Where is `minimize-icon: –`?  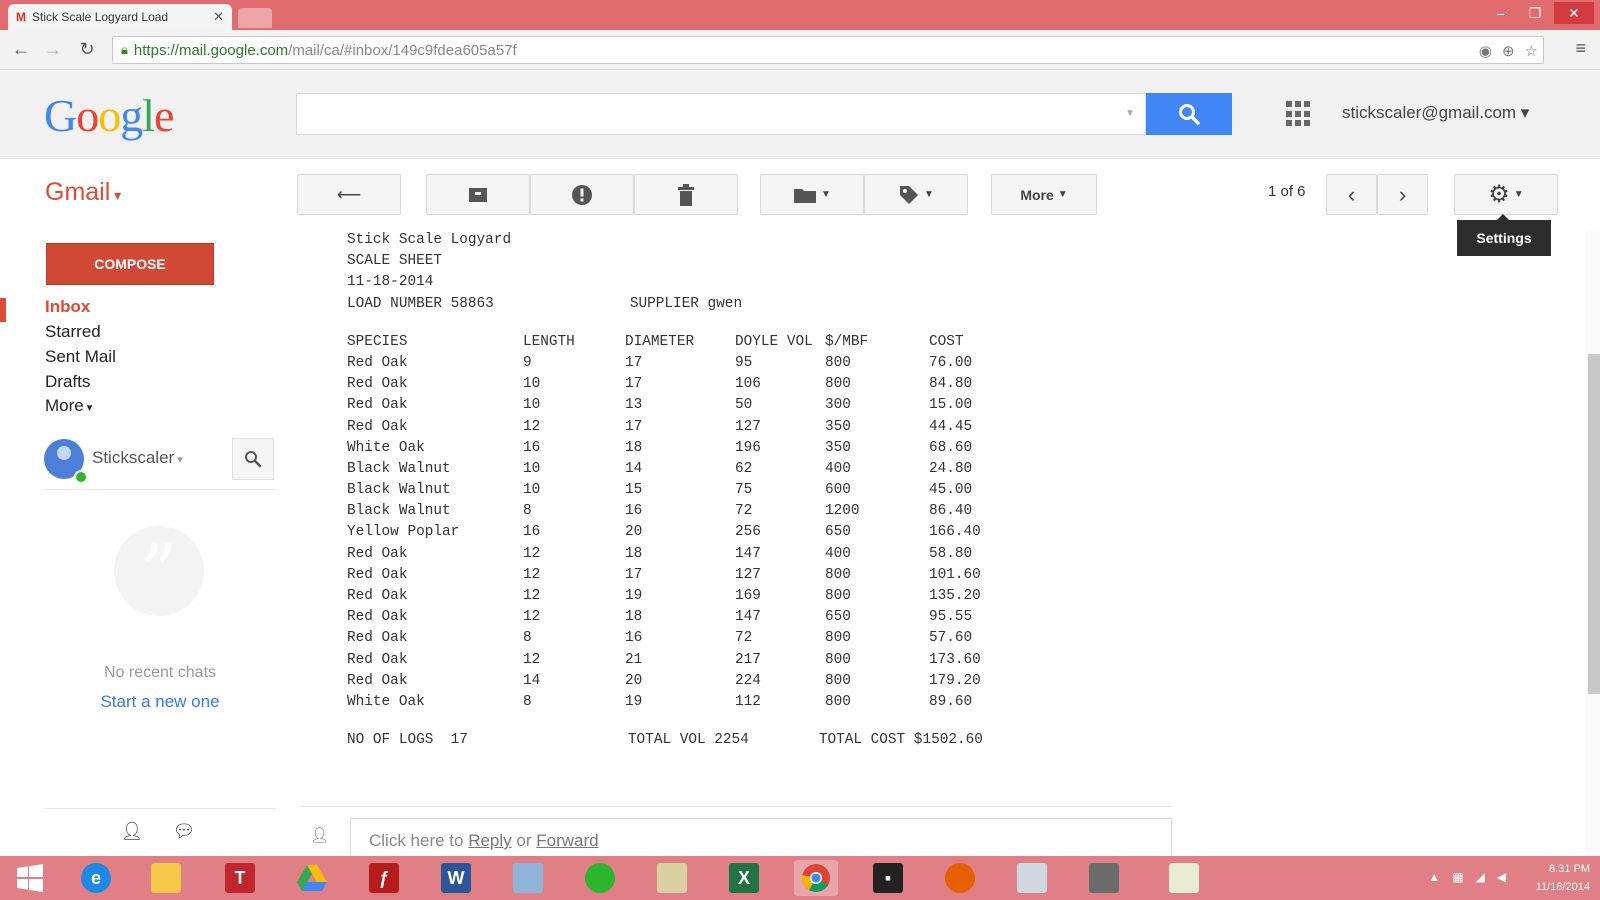
minimize-icon: – is located at coordinates (1501, 13).